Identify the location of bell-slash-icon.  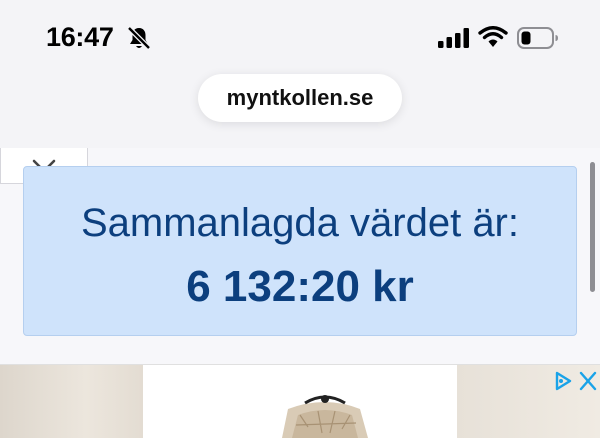
(139, 38).